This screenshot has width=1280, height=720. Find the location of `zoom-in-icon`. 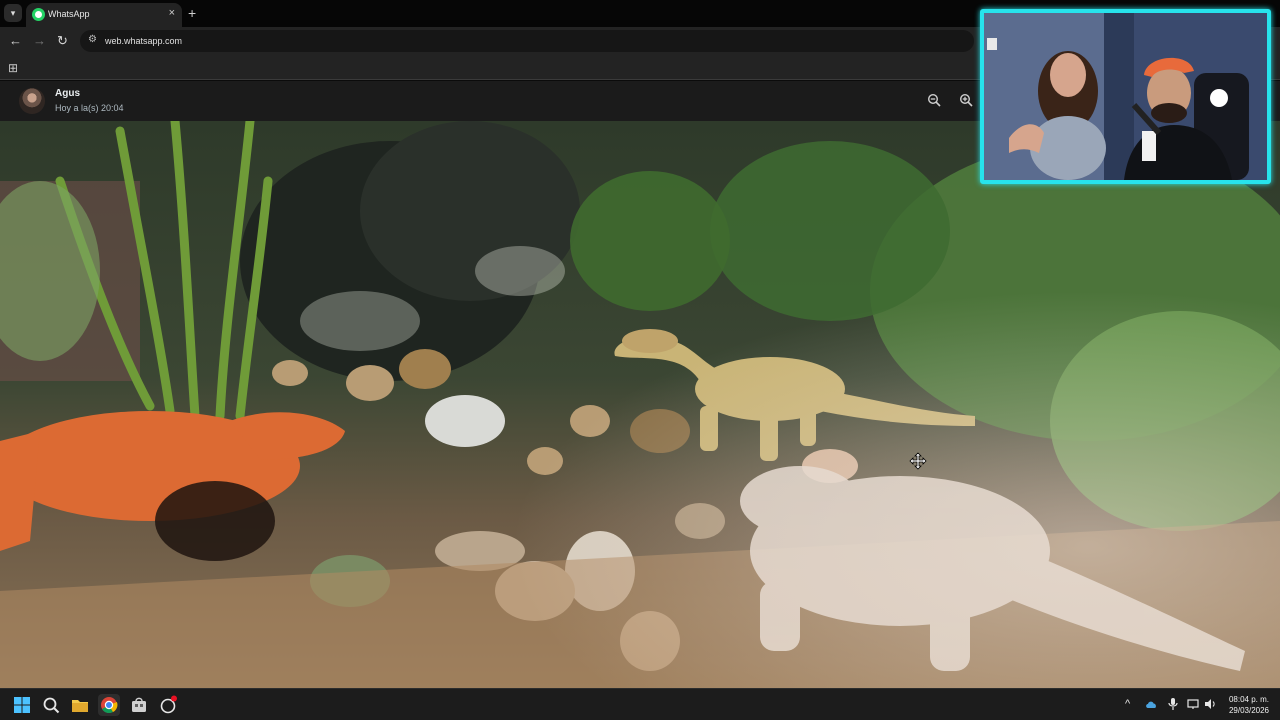

zoom-in-icon is located at coordinates (966, 100).